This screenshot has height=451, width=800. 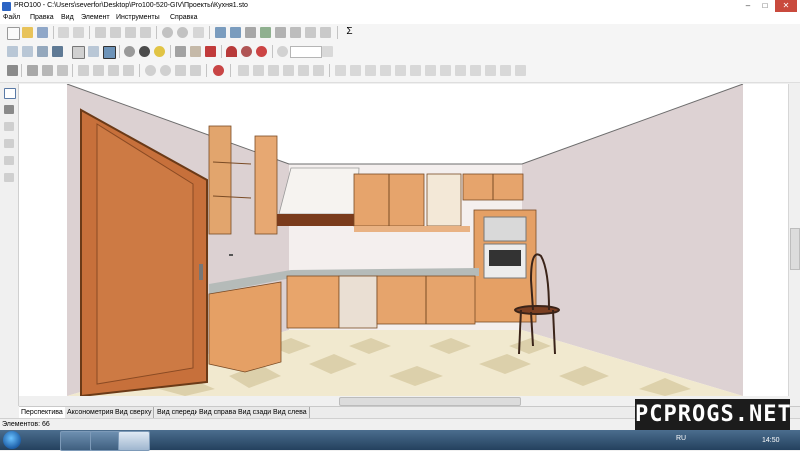 What do you see at coordinates (340, 70) in the screenshot?
I see `snap-left-icon` at bounding box center [340, 70].